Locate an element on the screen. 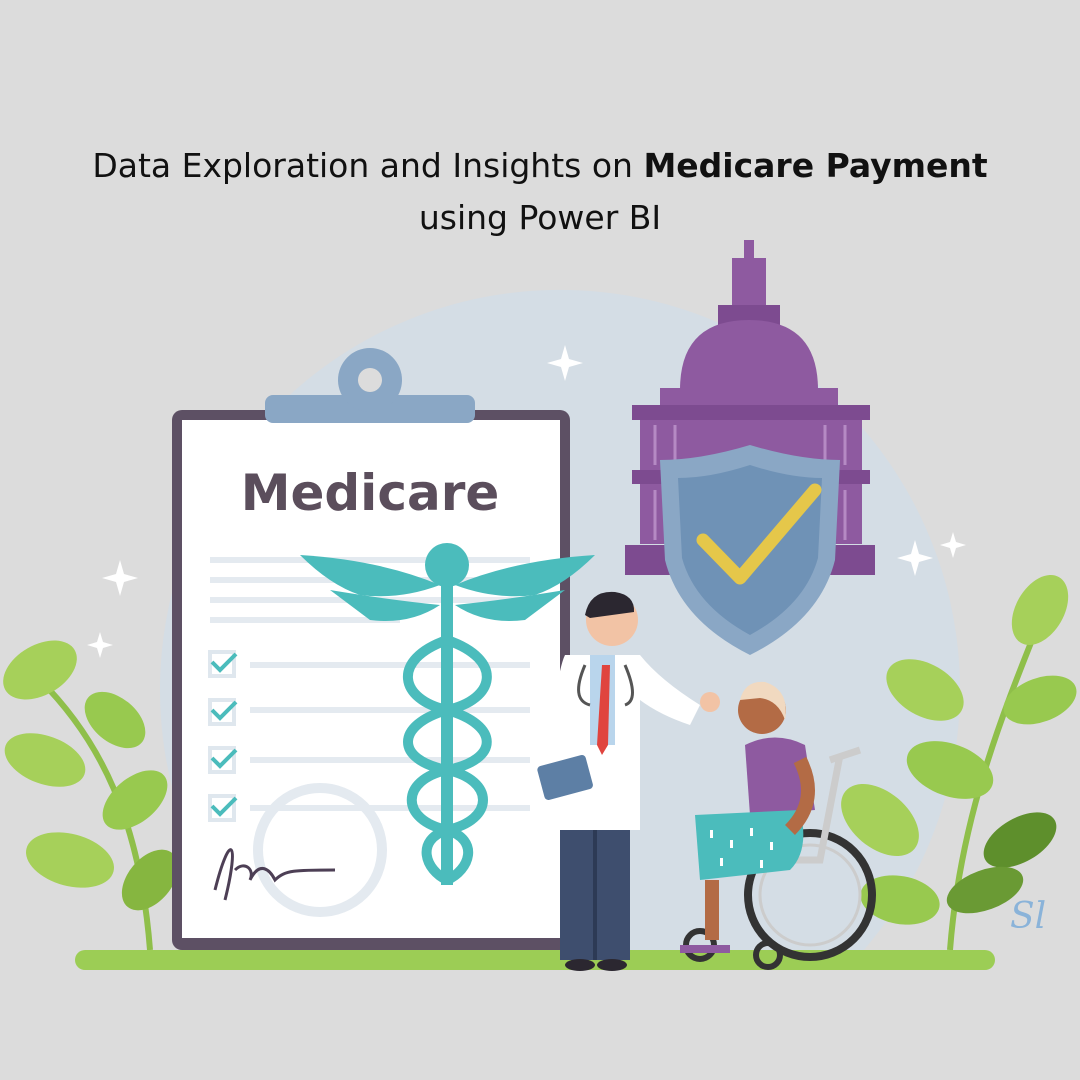 This screenshot has height=1080, width=1080. ground is located at coordinates (535, 960).